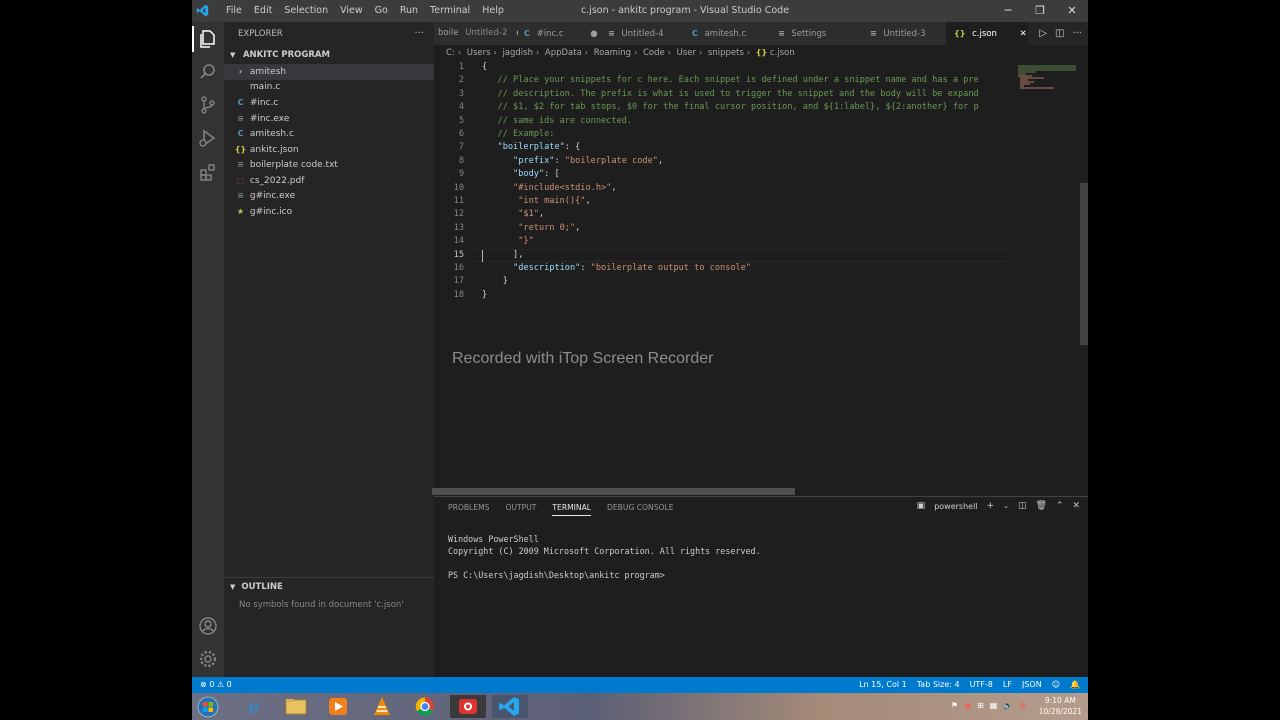 The width and height of the screenshot is (1280, 720). I want to click on alert-icon: ⊗, so click(1022, 705).